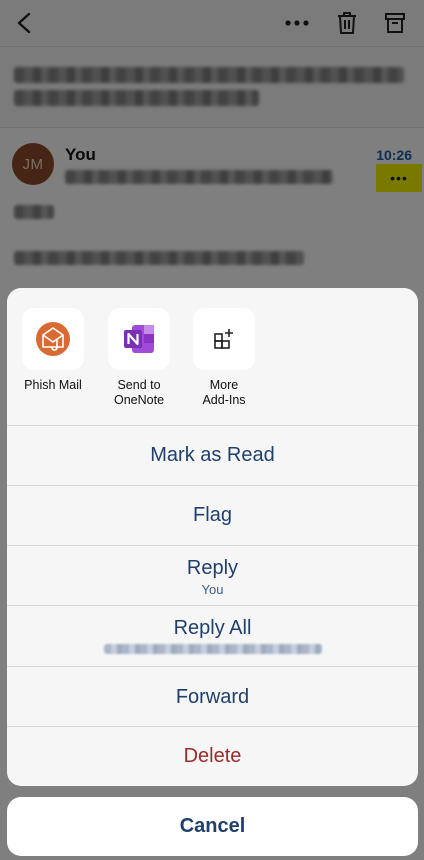 This screenshot has height=860, width=424. I want to click on addin-more-addins: More Add-Ins, so click(224, 358).